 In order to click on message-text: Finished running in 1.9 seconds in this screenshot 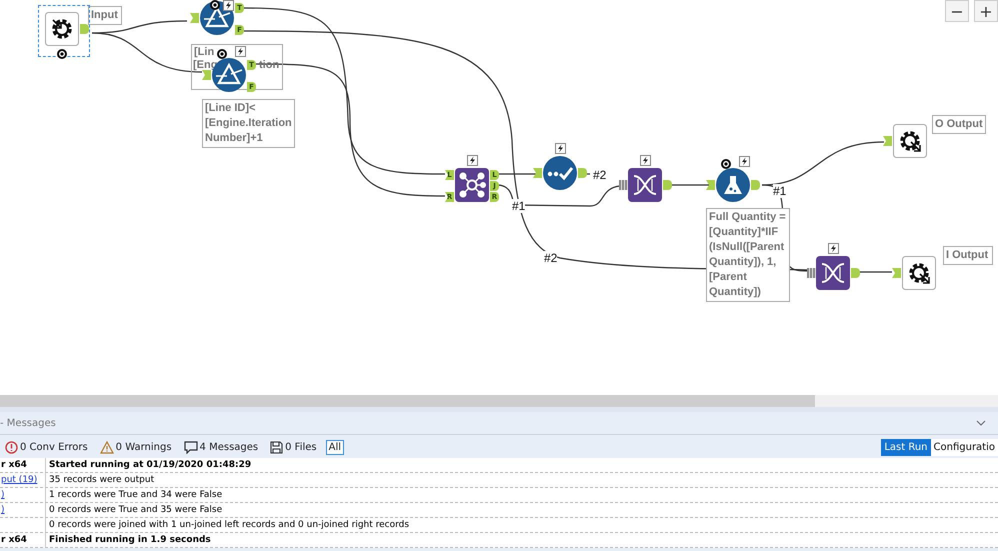, I will do `click(130, 540)`.